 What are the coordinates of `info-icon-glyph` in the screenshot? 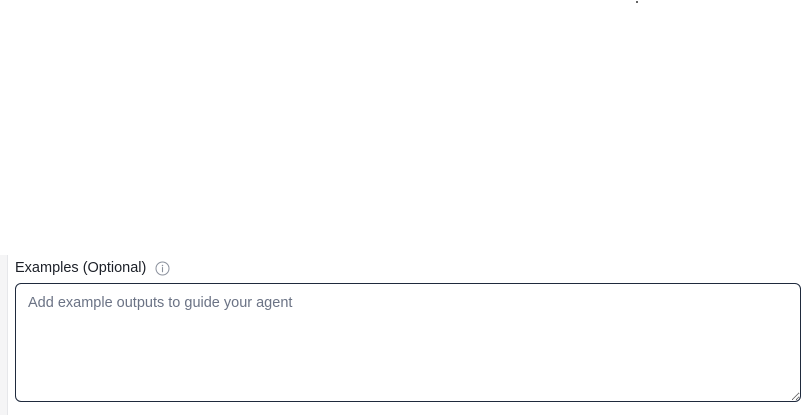 It's located at (162, 268).